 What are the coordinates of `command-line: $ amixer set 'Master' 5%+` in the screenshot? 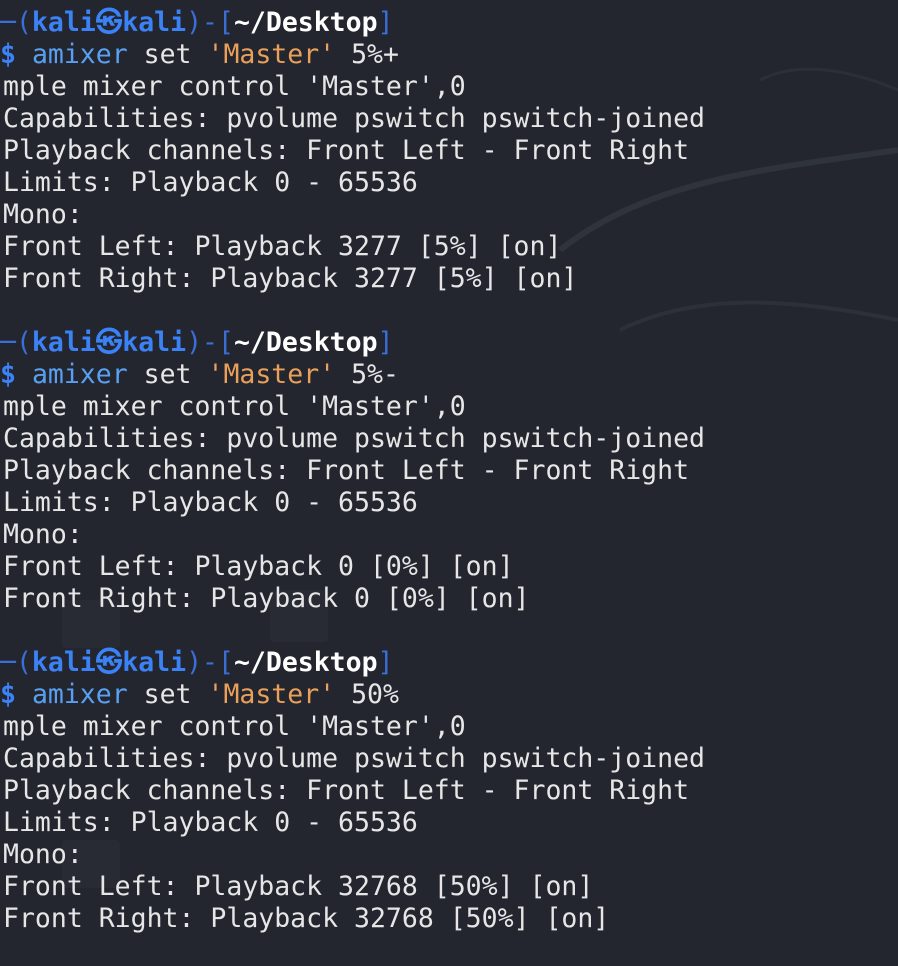 It's located at (199, 54).